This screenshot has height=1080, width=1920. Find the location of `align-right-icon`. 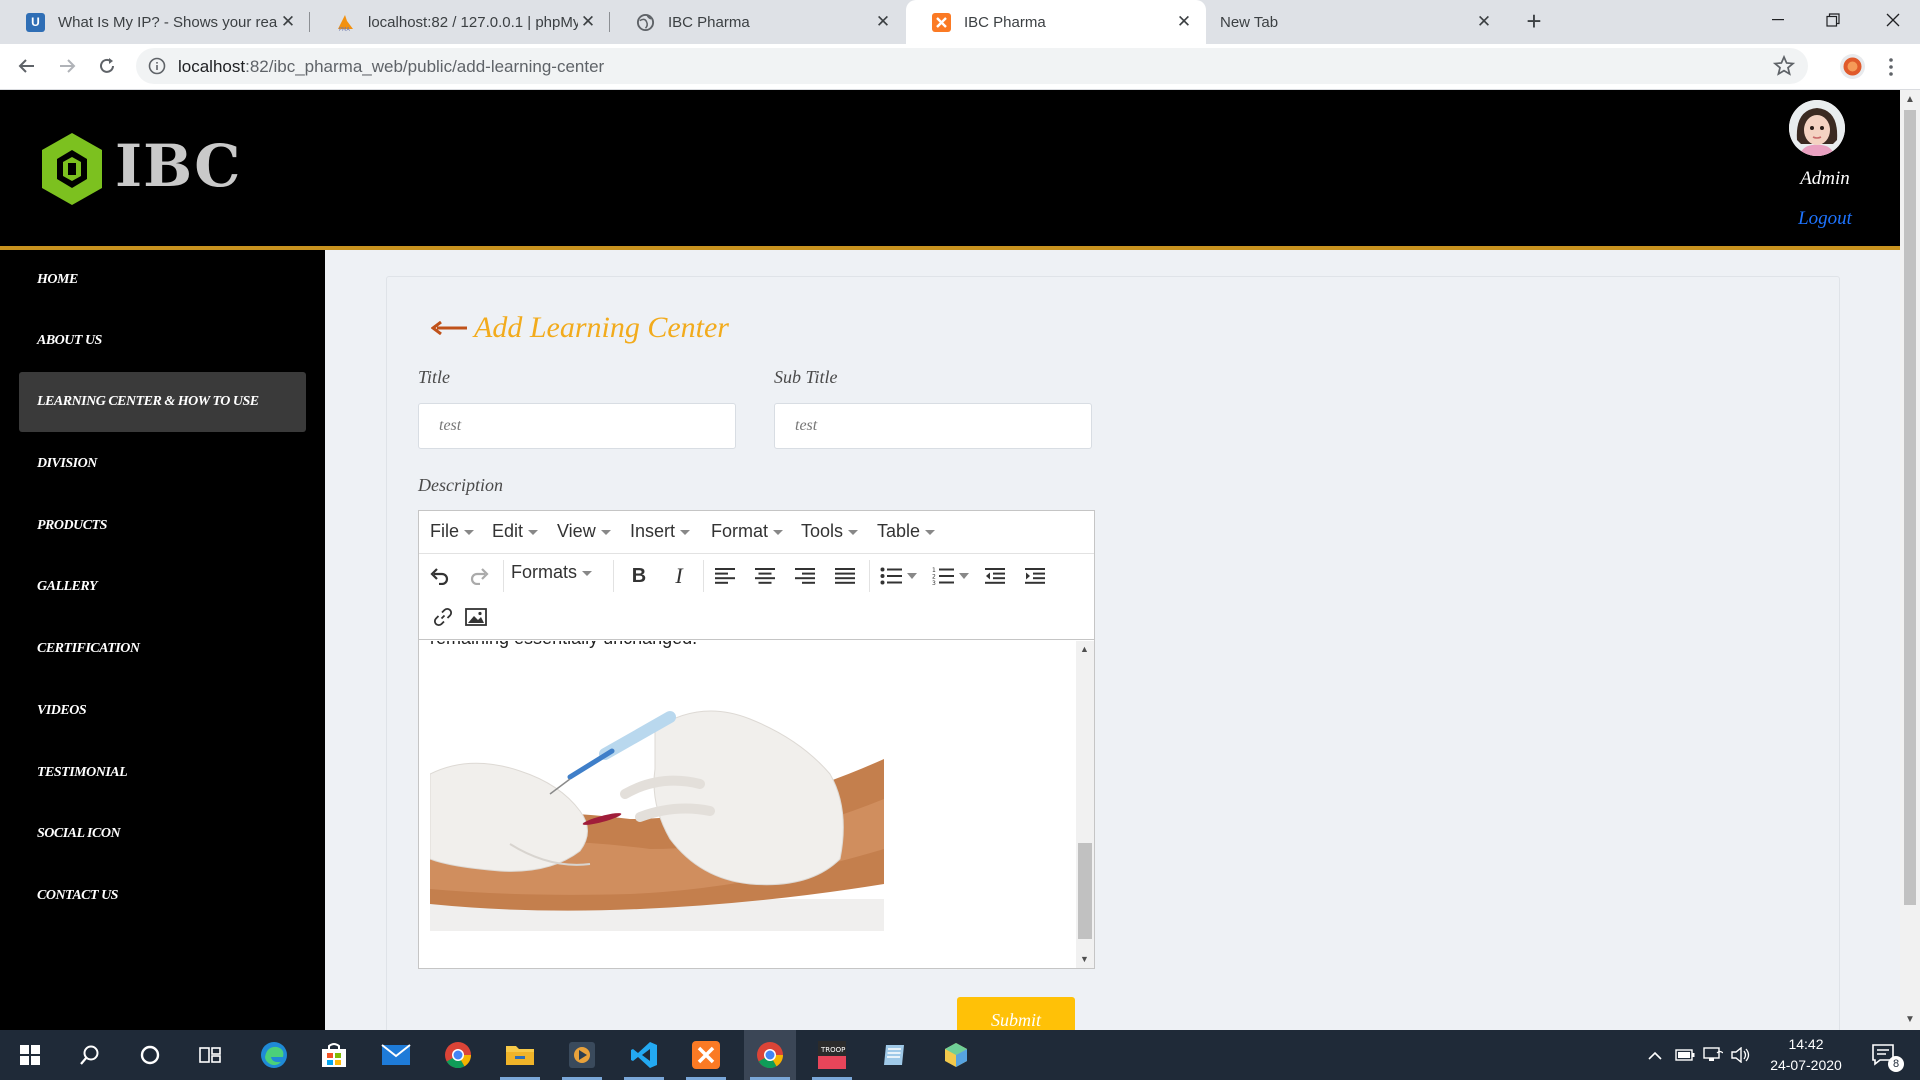

align-right-icon is located at coordinates (805, 576).